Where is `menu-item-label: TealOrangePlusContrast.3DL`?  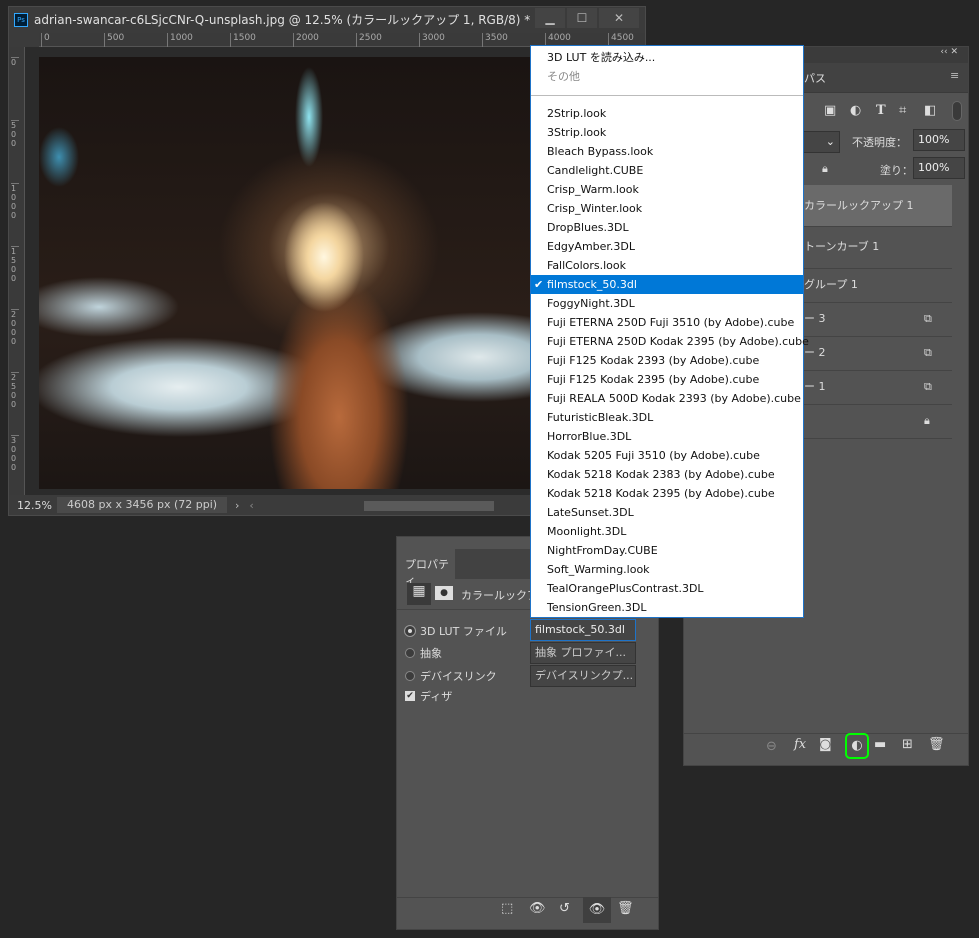 menu-item-label: TealOrangePlusContrast.3DL is located at coordinates (625, 588).